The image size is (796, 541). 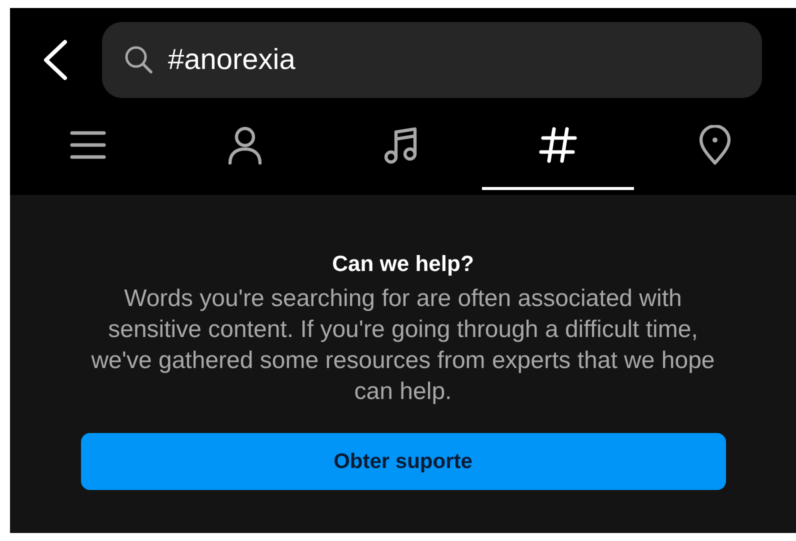 I want to click on search-field: #anorexia, so click(x=432, y=60).